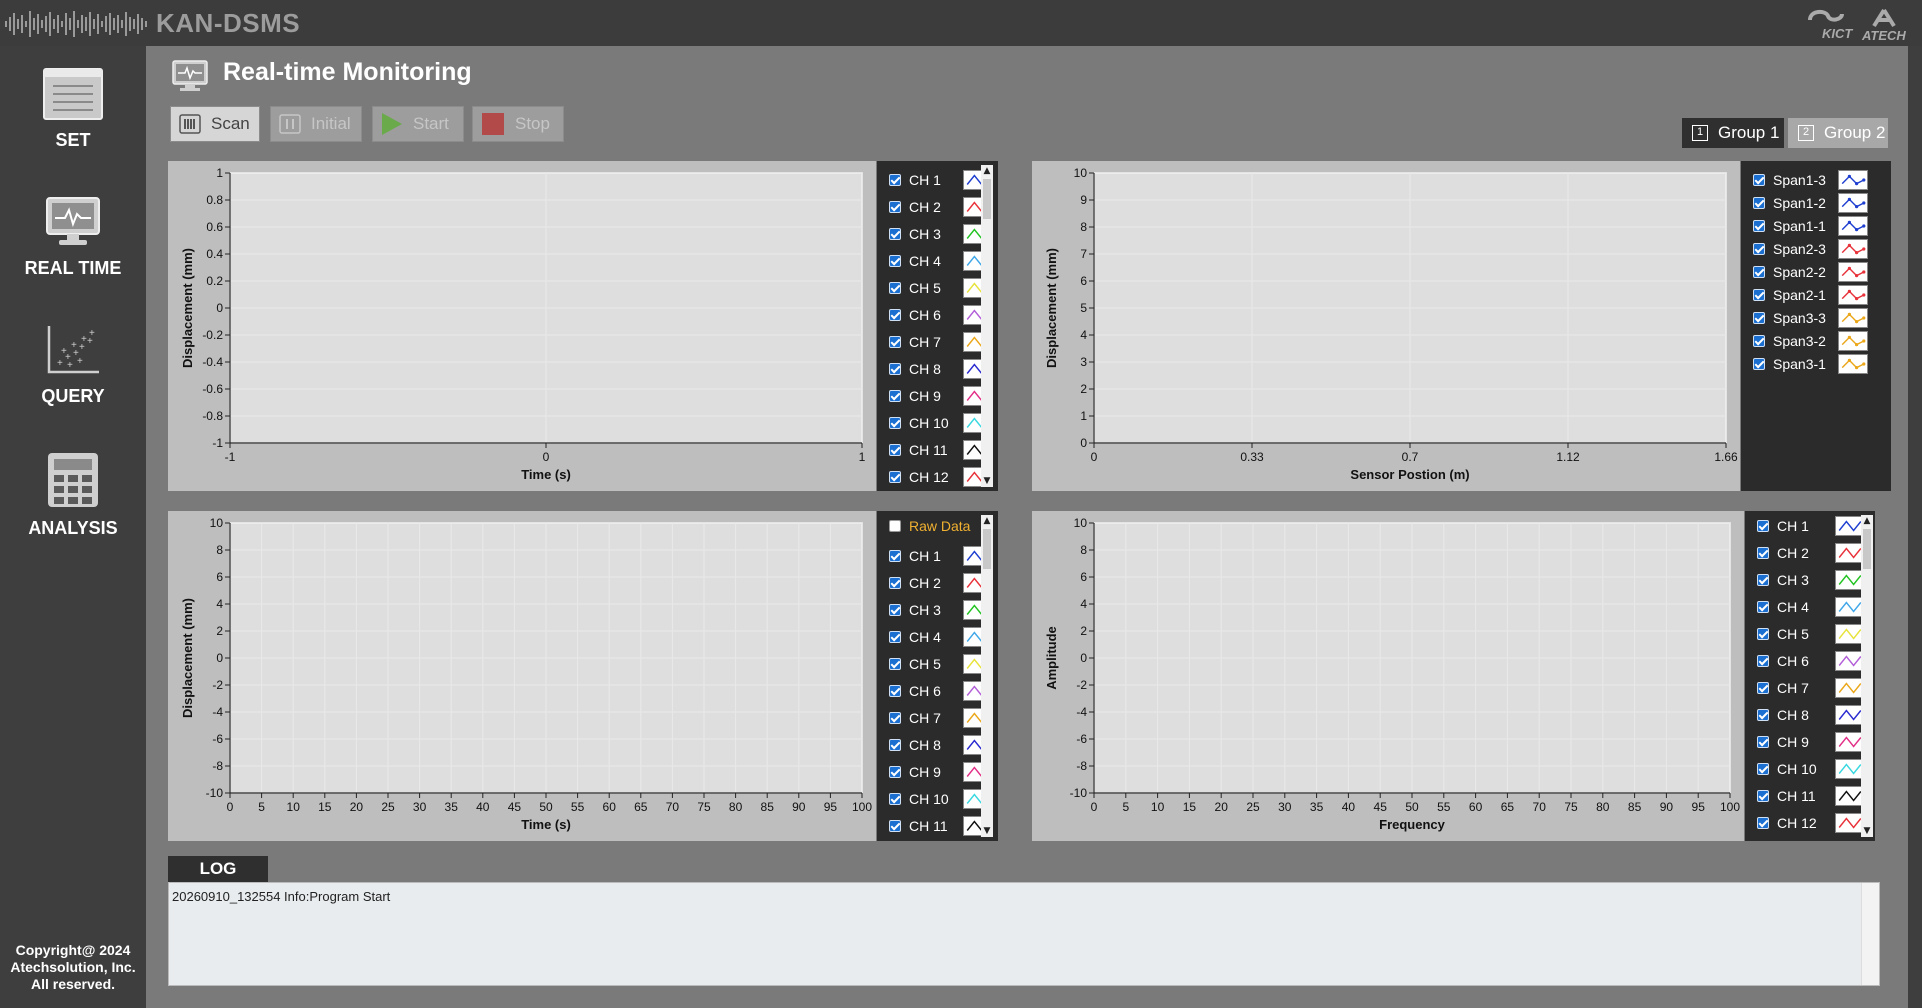 The image size is (1922, 1008). Describe the element at coordinates (418, 124) in the screenshot. I see `start-button: Start` at that location.